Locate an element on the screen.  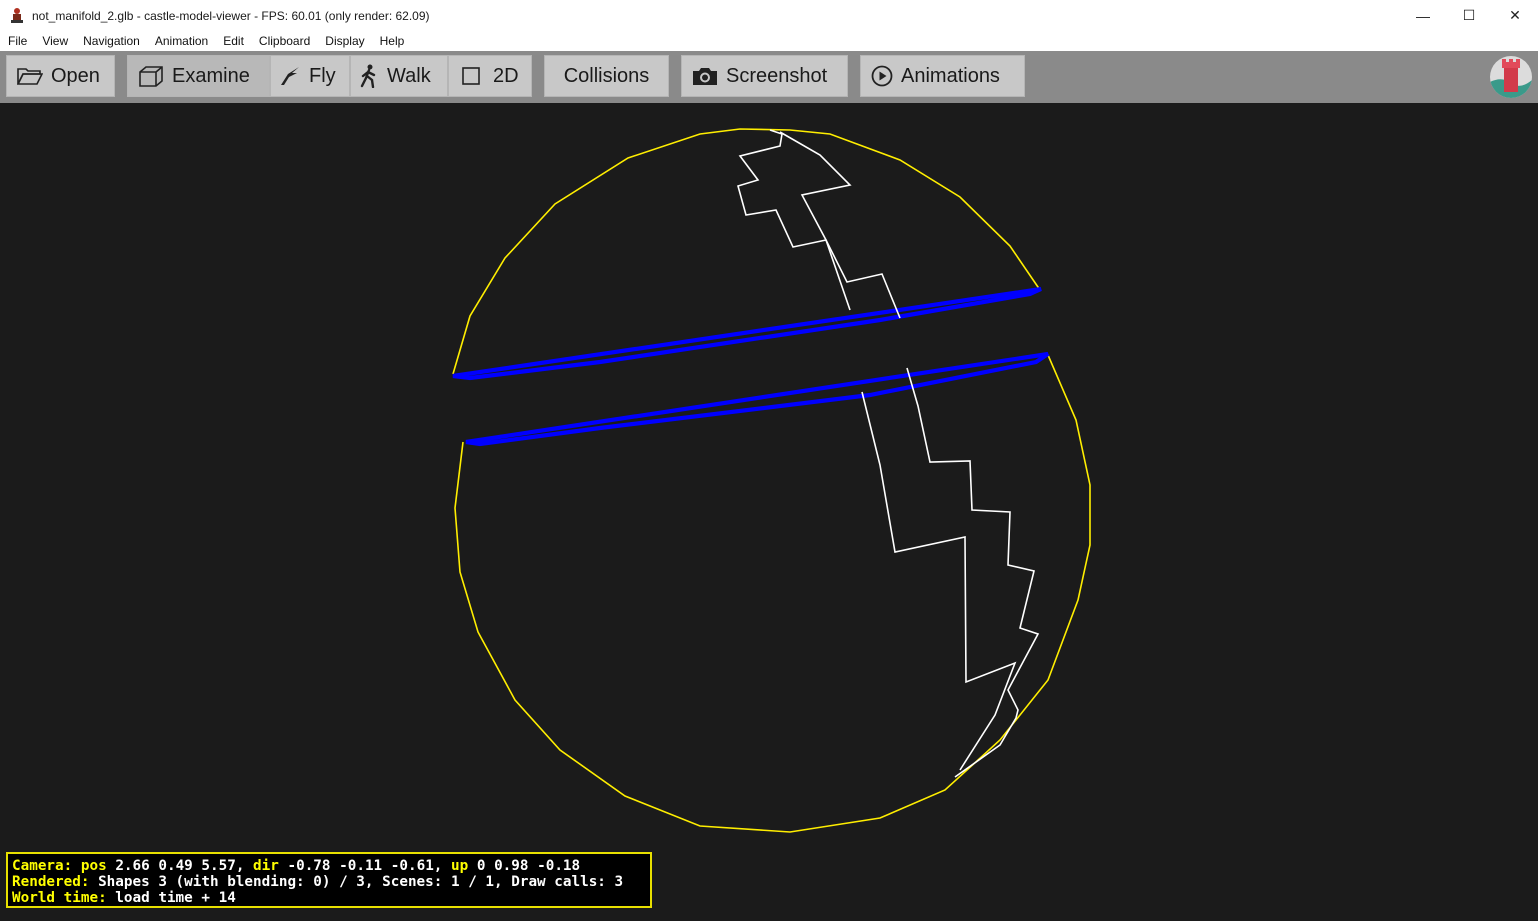
2d-button: 2D is located at coordinates (490, 76).